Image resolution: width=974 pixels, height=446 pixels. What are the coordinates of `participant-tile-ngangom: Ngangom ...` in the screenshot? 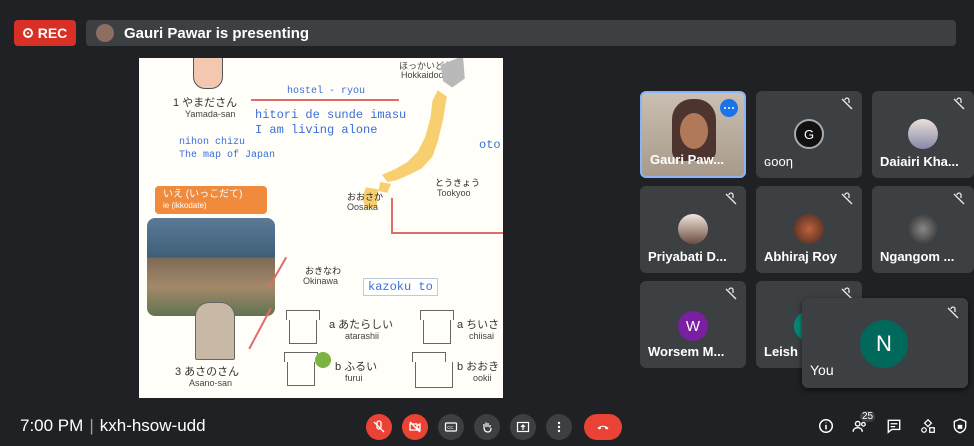 It's located at (923, 229).